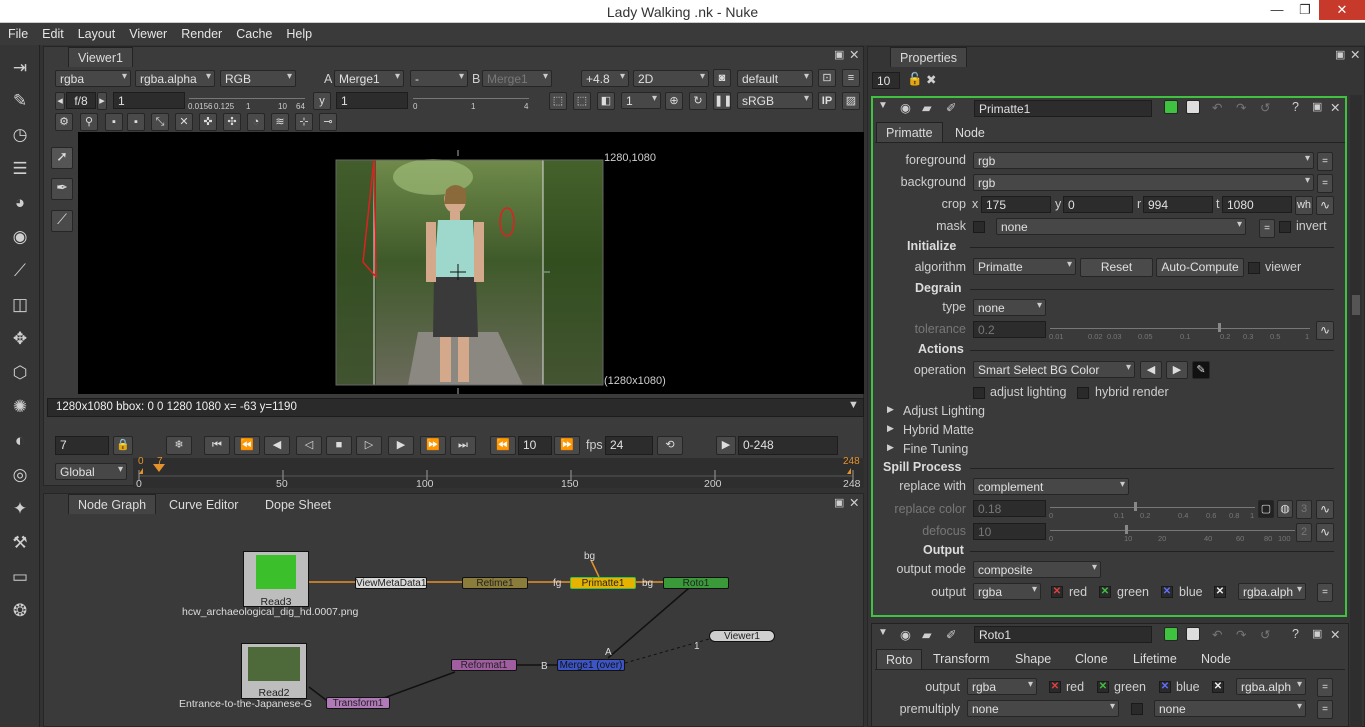  Describe the element at coordinates (1285, 227) in the screenshot. I see `invert-checkbox` at that location.